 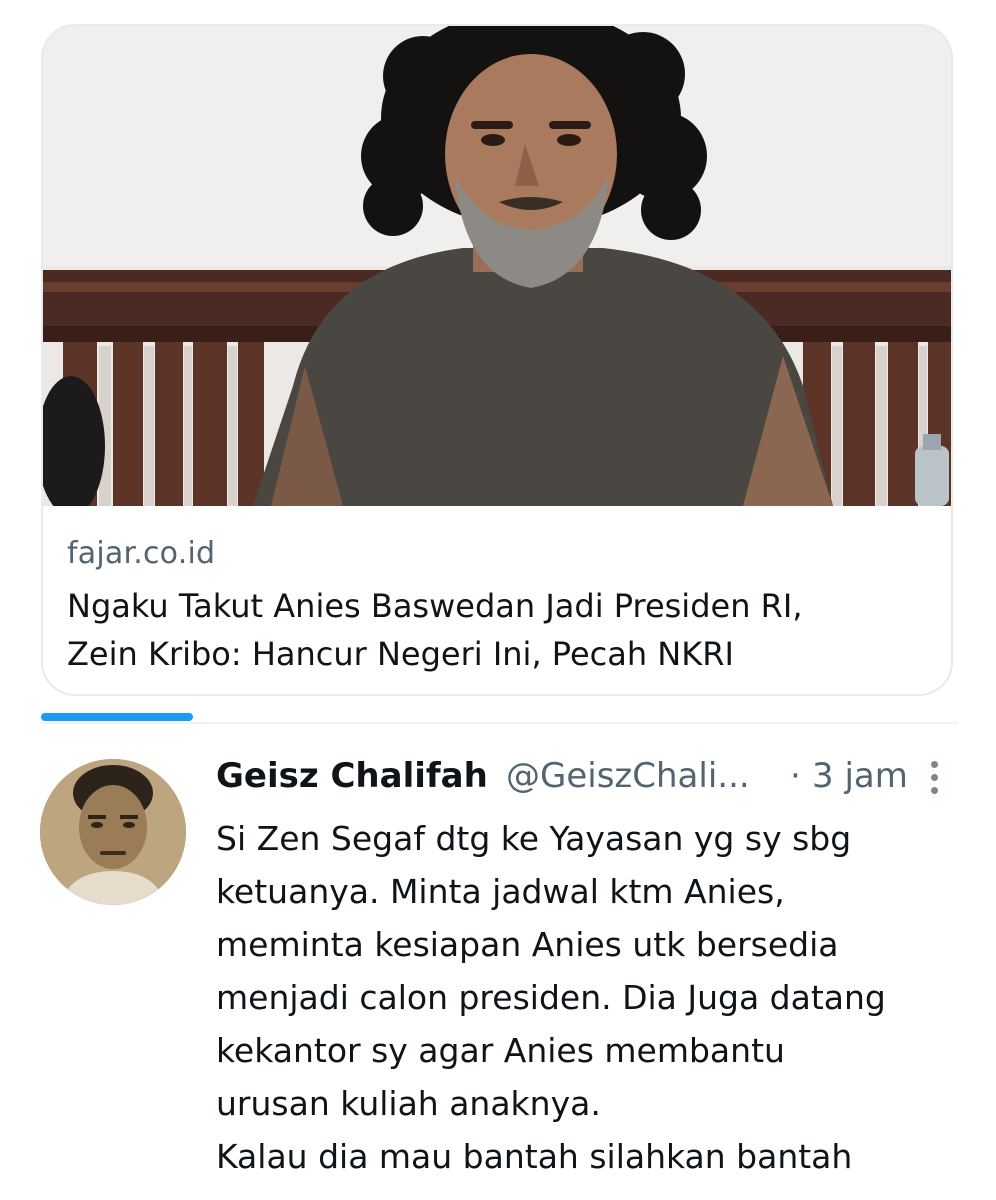 What do you see at coordinates (141, 553) in the screenshot?
I see `link-domain: fajar.co.id` at bounding box center [141, 553].